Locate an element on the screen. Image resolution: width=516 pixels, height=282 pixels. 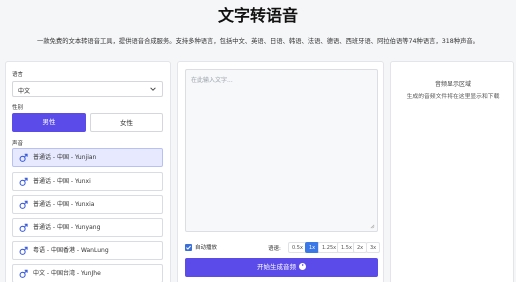
voice-option: 中文 - 中国台湾 - YunJhe is located at coordinates (87, 273).